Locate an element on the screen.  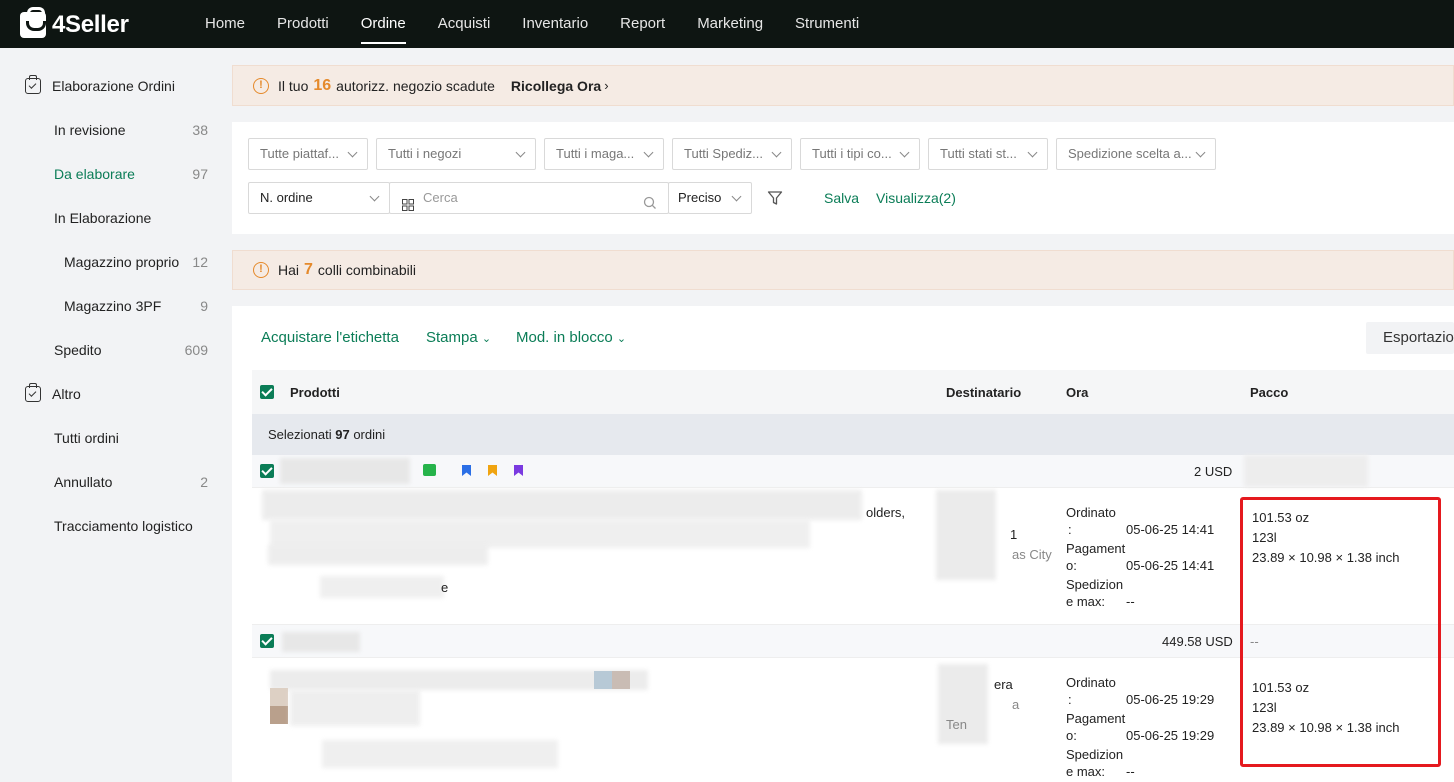
store-select: Tutti i negozi is located at coordinates (456, 154).